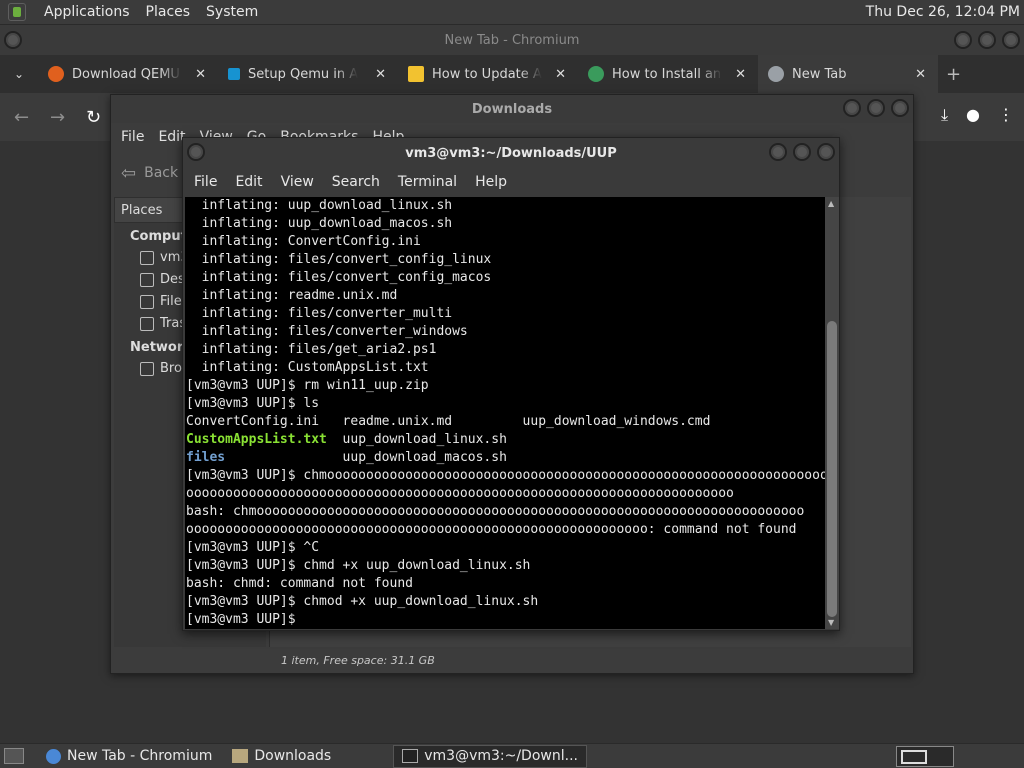  Describe the element at coordinates (248, 182) in the screenshot. I see `term-menu-edit: Edit` at that location.